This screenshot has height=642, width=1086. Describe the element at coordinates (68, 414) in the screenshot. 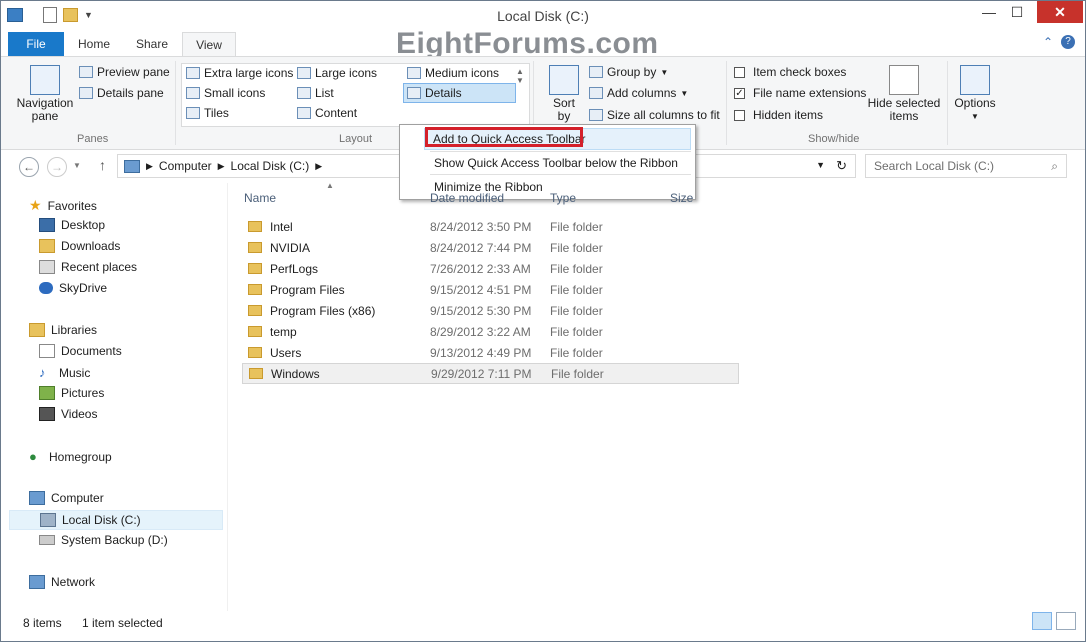

I see `nav-videos: Videos` at that location.